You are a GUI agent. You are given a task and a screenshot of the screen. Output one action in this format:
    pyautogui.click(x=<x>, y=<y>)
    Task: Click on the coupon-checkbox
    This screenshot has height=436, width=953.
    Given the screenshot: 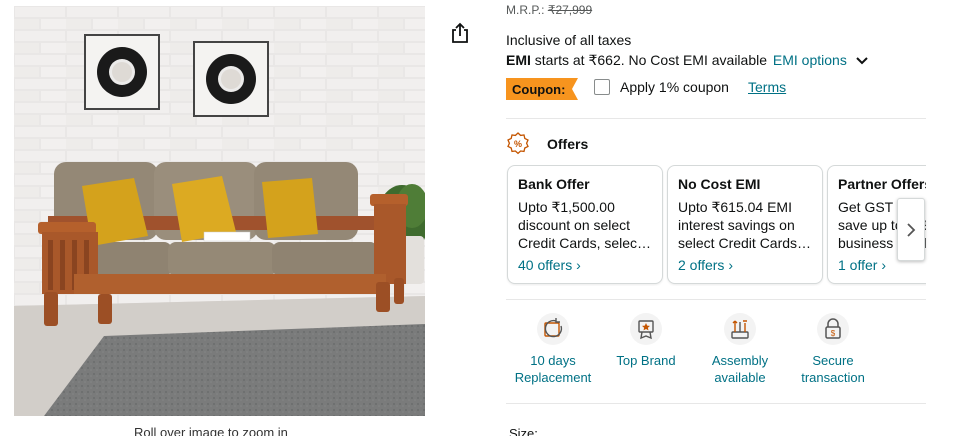 What is the action you would take?
    pyautogui.click(x=602, y=87)
    